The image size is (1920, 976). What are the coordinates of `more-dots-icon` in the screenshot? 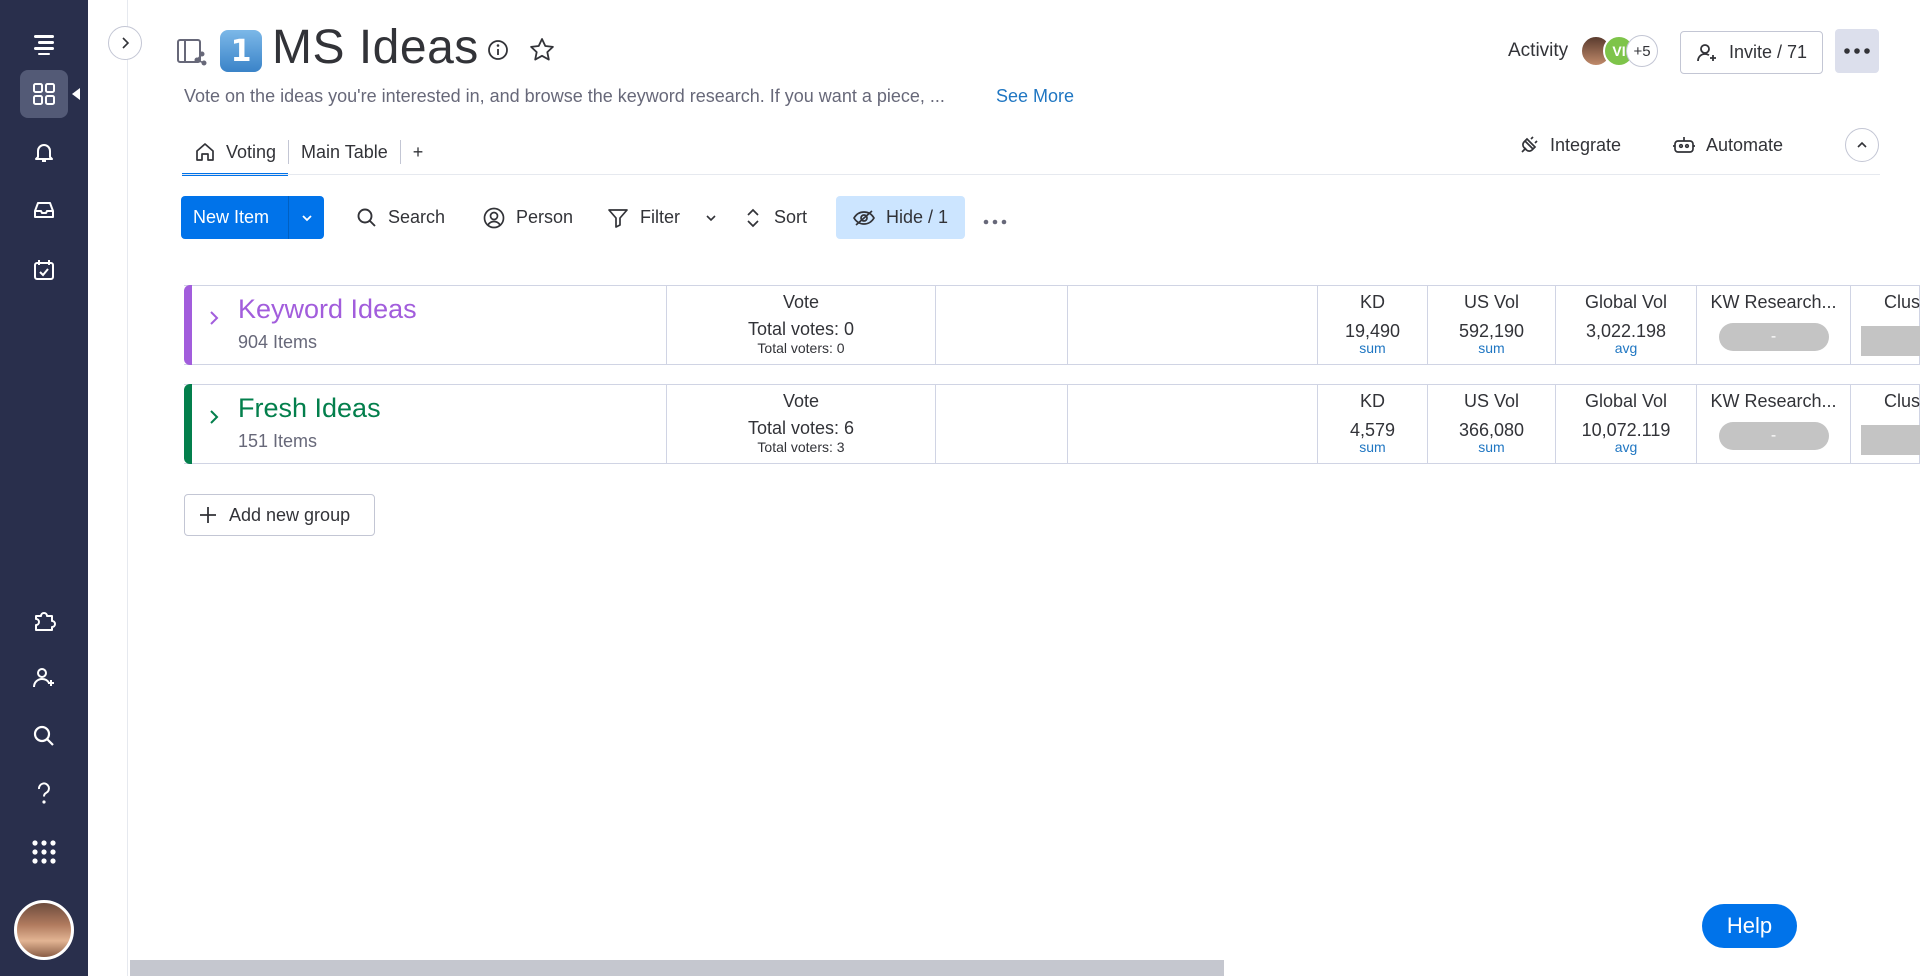 It's located at (995, 222).